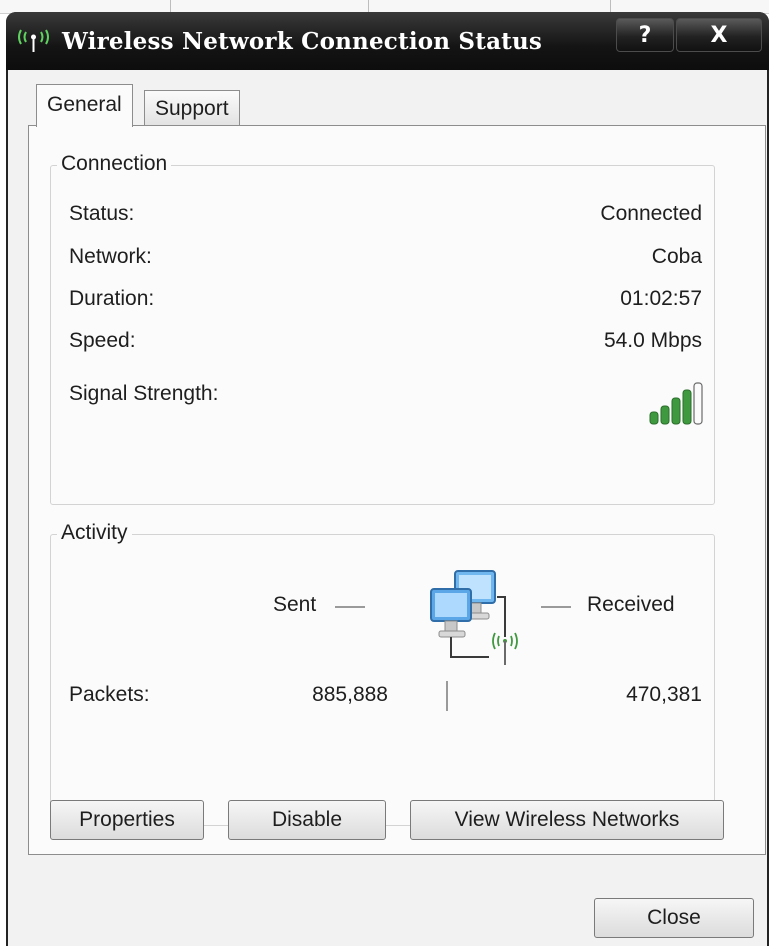 Image resolution: width=769 pixels, height=946 pixels. What do you see at coordinates (385, 345) in the screenshot?
I see `speed-row: Speed: 54.0 Mbps` at bounding box center [385, 345].